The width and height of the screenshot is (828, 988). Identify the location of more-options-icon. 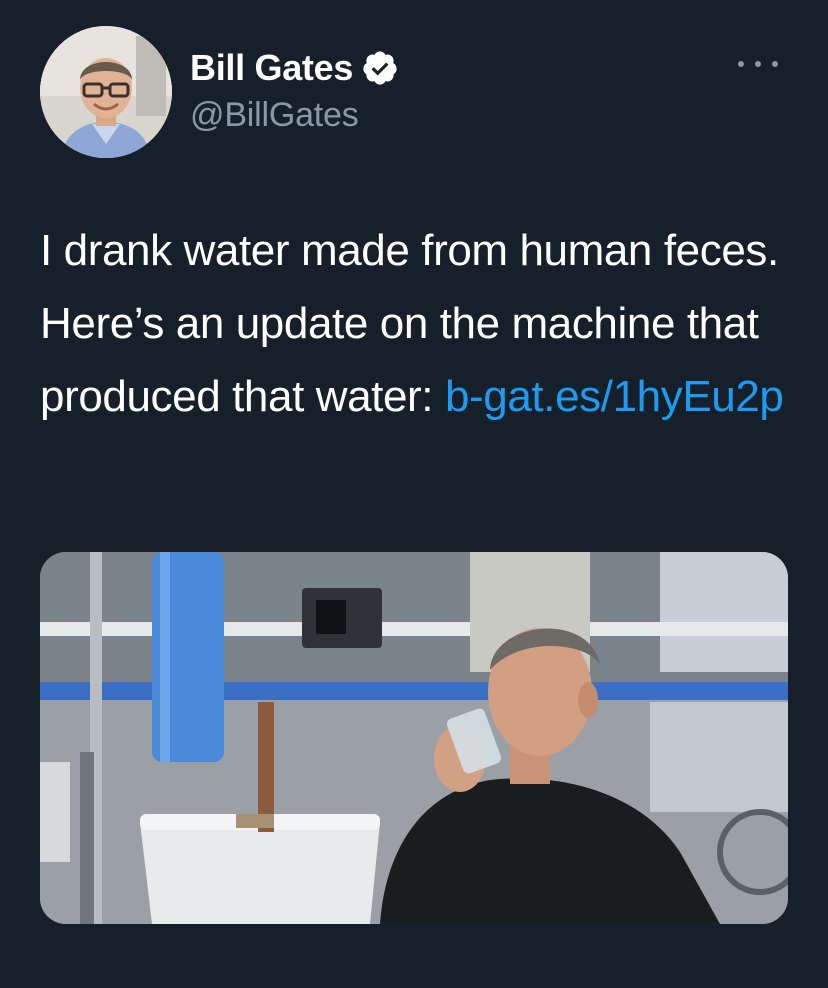
(758, 64).